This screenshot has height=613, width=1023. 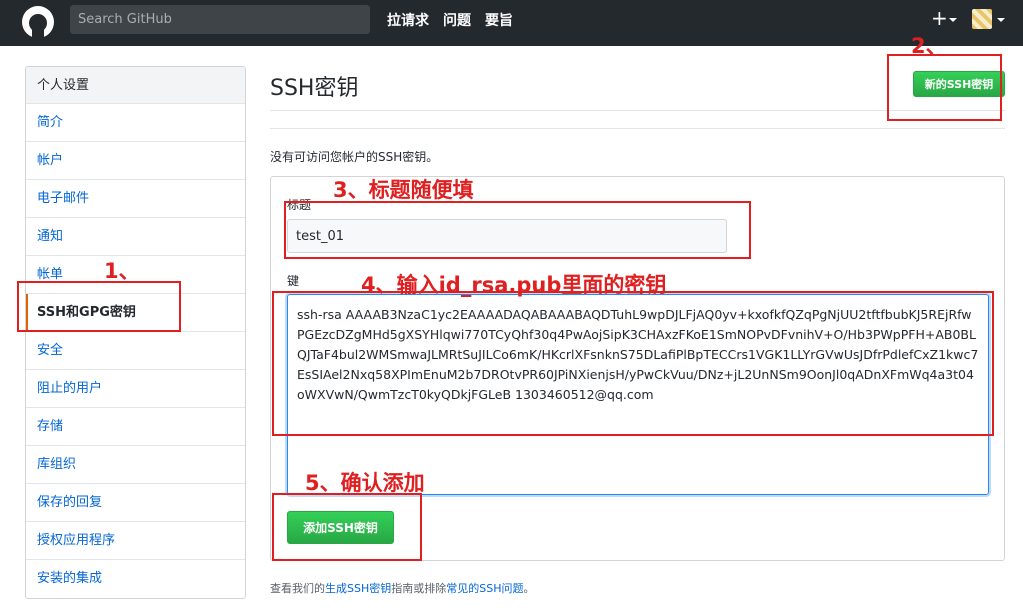 I want to click on annotation-step1: 1、, so click(x=122, y=271).